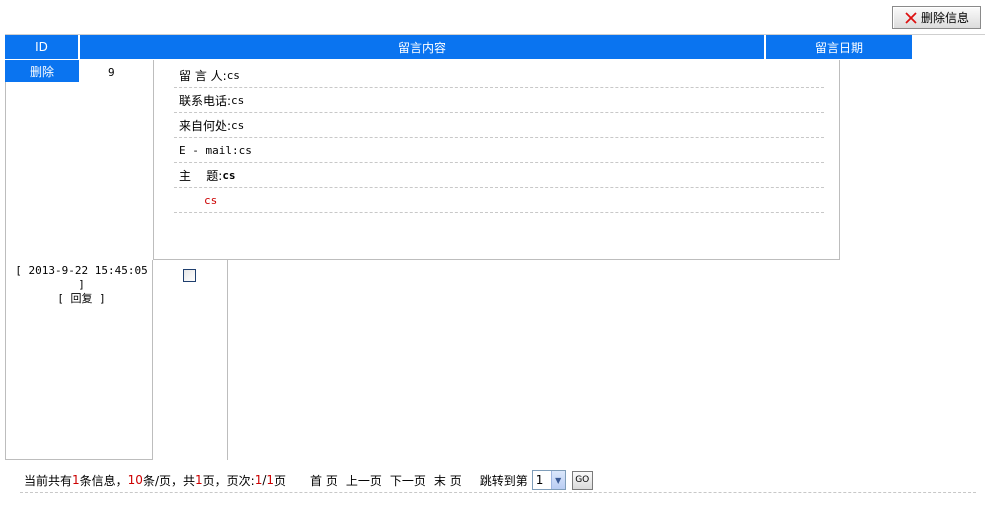  Describe the element at coordinates (201, 175) in the screenshot. I see `field-label: 主 题:` at that location.